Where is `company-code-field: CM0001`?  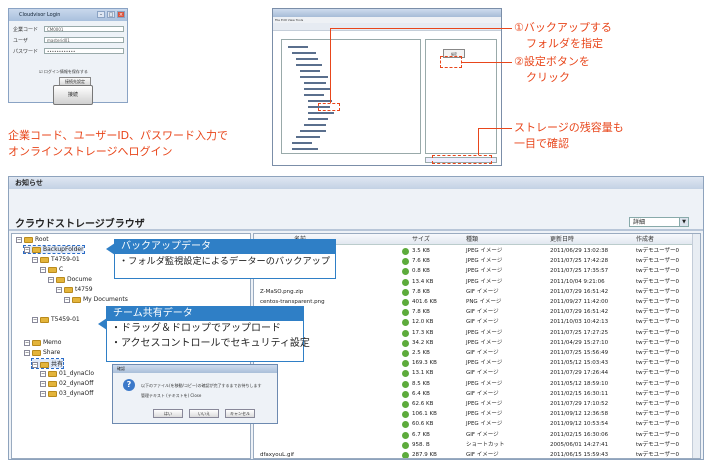 company-code-field: CM0001 is located at coordinates (84, 29).